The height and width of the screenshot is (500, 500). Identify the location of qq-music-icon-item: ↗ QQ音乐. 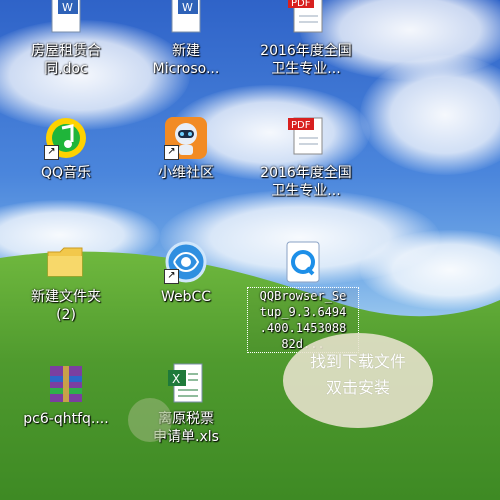
(66, 149).